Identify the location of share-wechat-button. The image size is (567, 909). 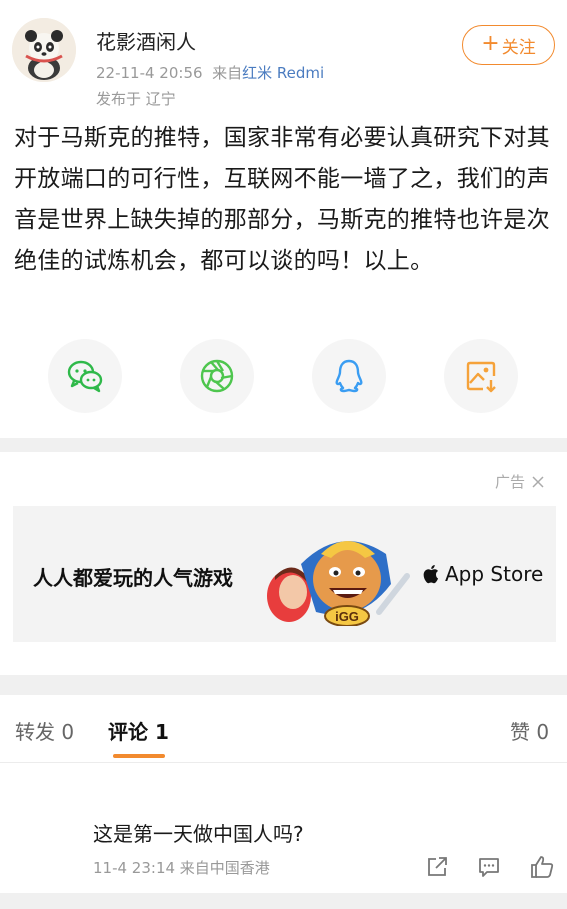
(85, 376).